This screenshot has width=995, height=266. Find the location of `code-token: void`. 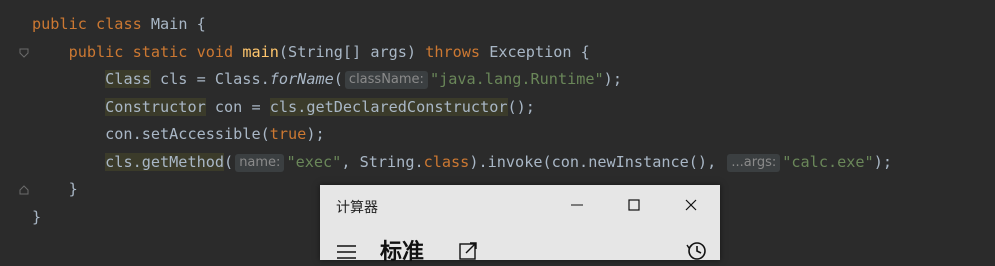

code-token: void is located at coordinates (219, 52).